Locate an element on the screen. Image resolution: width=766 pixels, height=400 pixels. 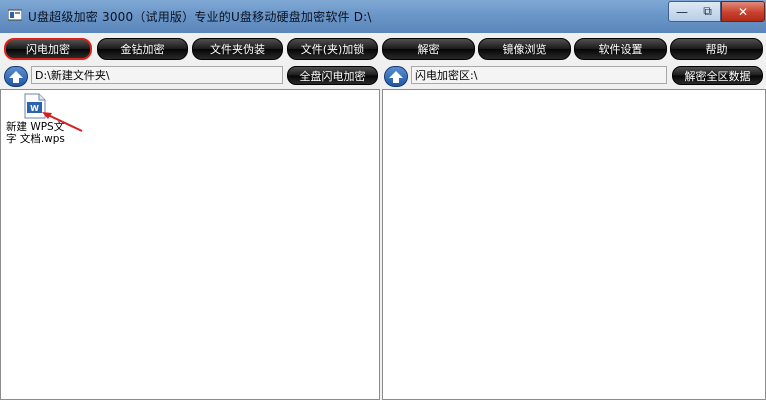
maximize-button: ⧉ is located at coordinates (708, 11).